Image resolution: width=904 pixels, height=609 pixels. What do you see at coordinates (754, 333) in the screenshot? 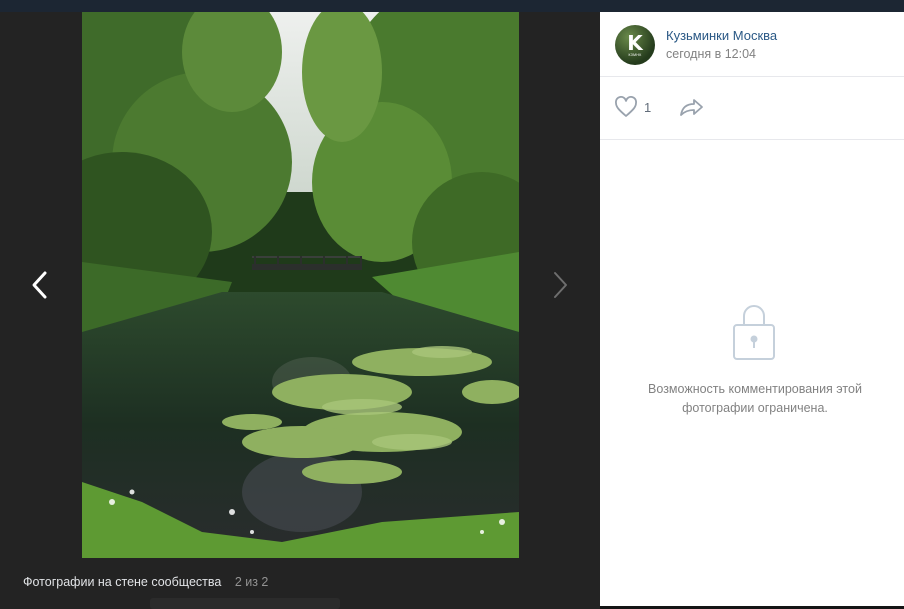
I see `lock-icon` at bounding box center [754, 333].